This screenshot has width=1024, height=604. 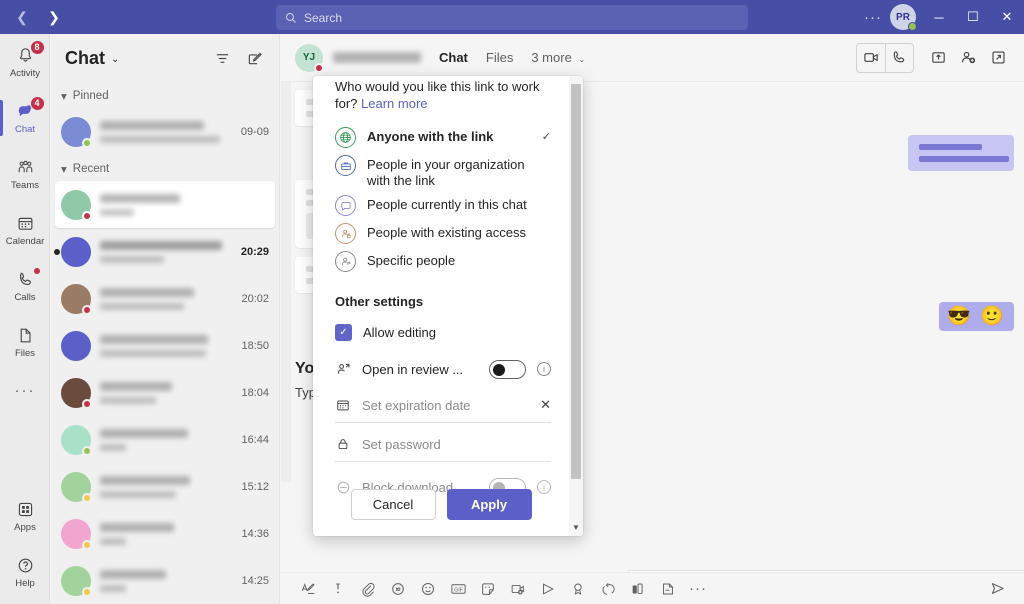 I want to click on option-existing-access: People with existing access, so click(x=443, y=234).